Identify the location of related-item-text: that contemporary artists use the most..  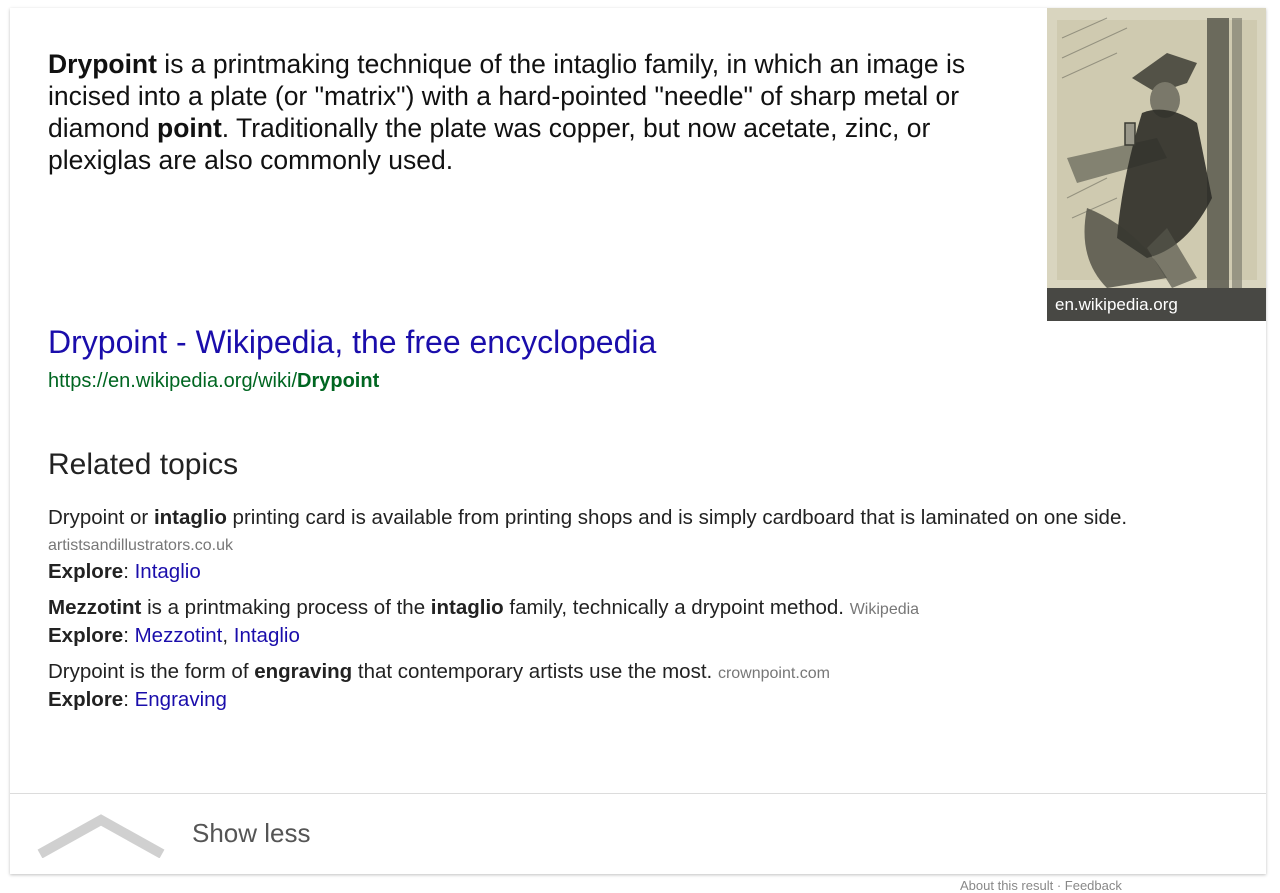
(532, 671).